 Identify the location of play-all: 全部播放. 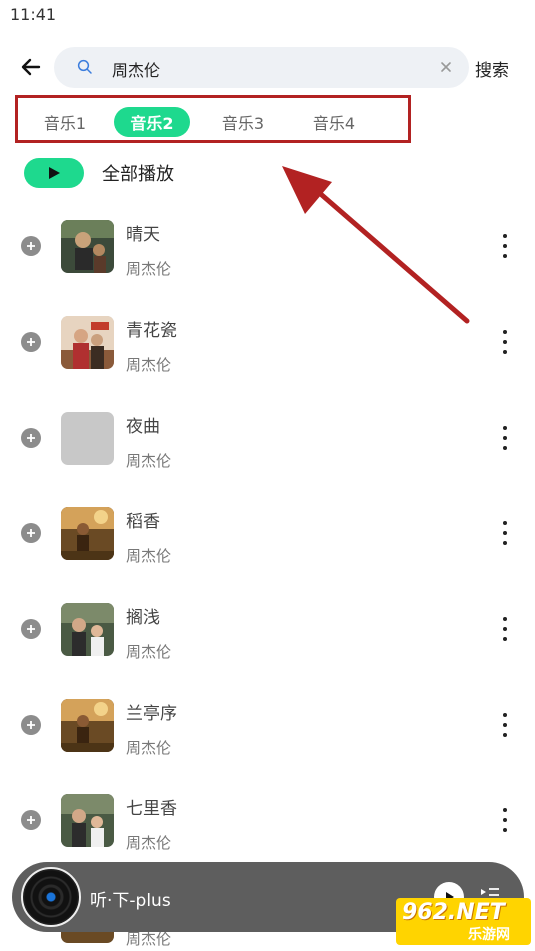
(99, 173).